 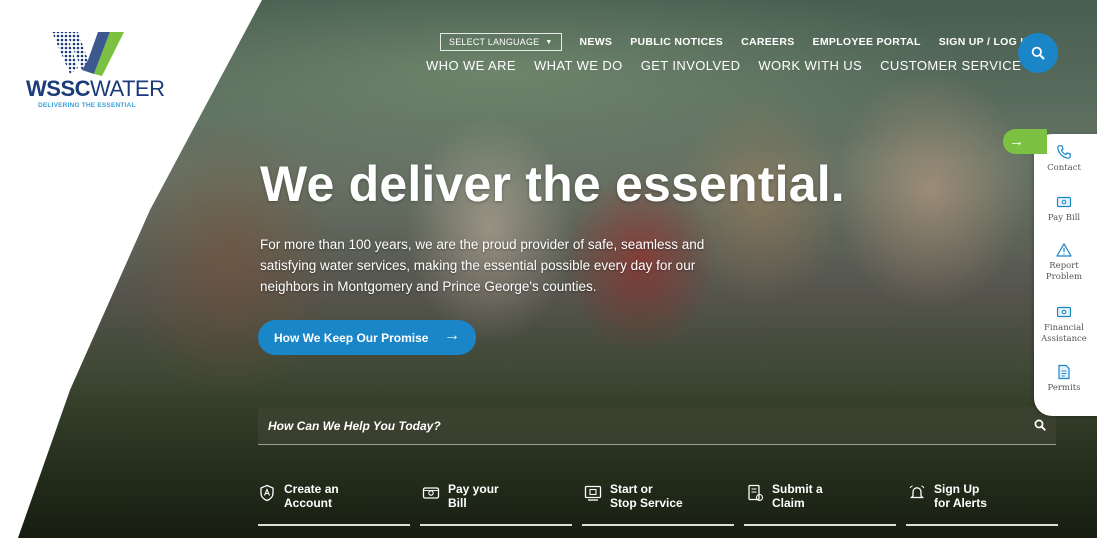 I want to click on quick-start-stop-service: Start or Stop Service, so click(x=658, y=504).